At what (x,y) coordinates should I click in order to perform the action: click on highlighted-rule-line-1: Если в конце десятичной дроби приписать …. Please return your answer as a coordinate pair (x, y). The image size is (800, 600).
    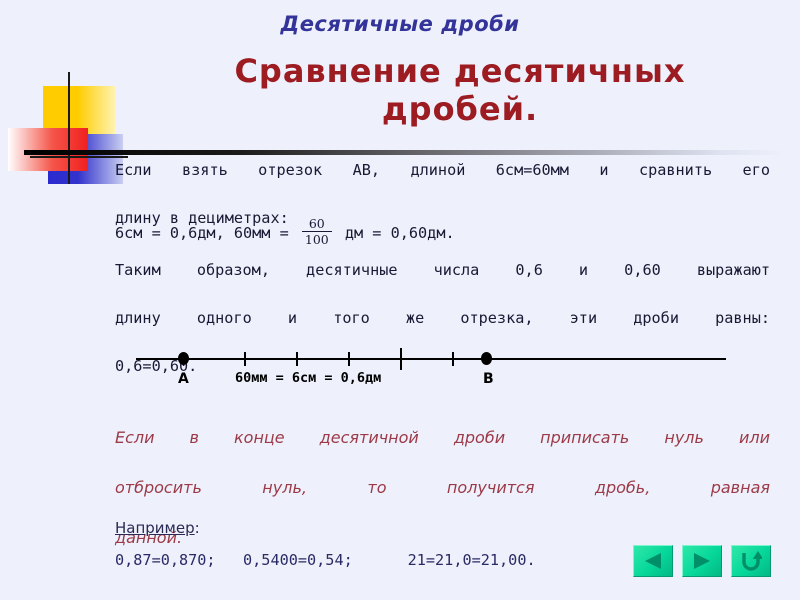
    Looking at the image, I should click on (442, 437).